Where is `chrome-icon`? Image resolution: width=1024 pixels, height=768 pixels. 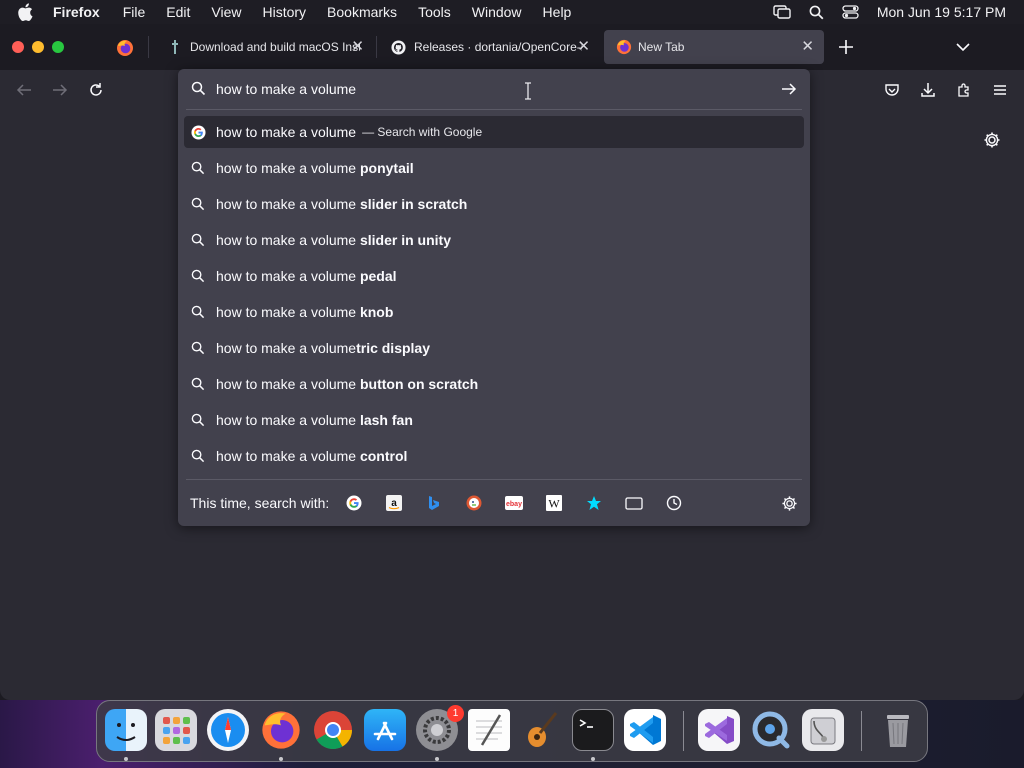
chrome-icon is located at coordinates (333, 730).